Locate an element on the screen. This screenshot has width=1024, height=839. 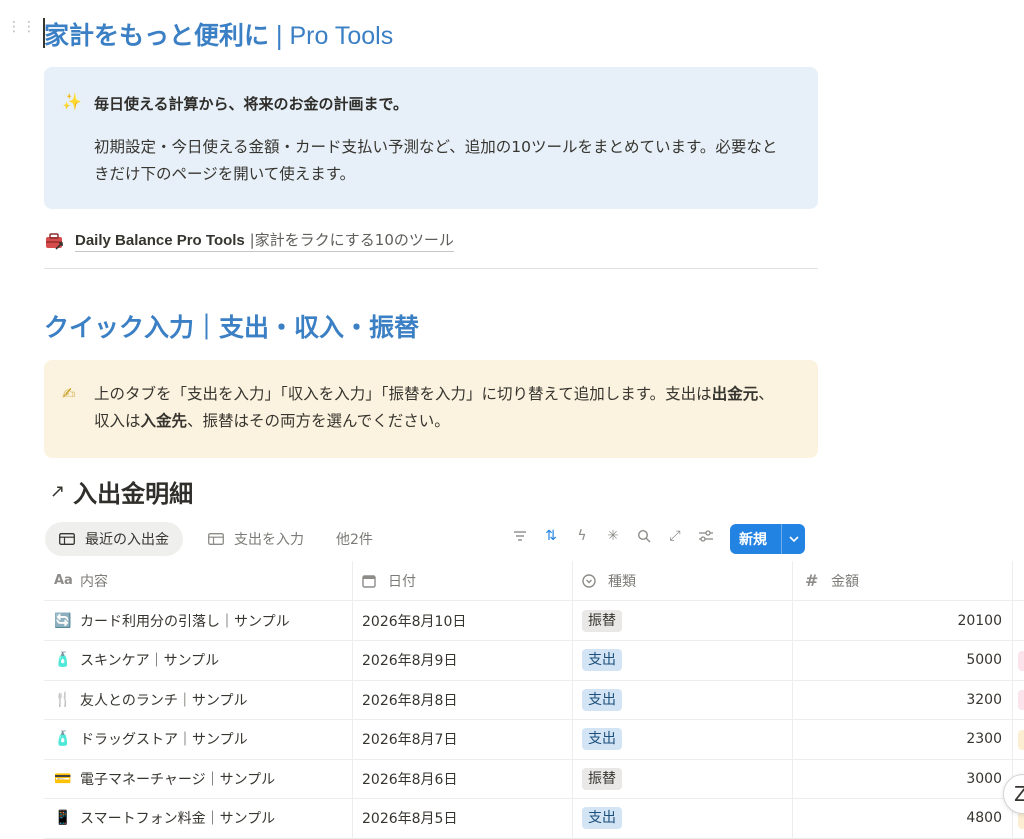
settings-sliders-icon is located at coordinates (706, 536).